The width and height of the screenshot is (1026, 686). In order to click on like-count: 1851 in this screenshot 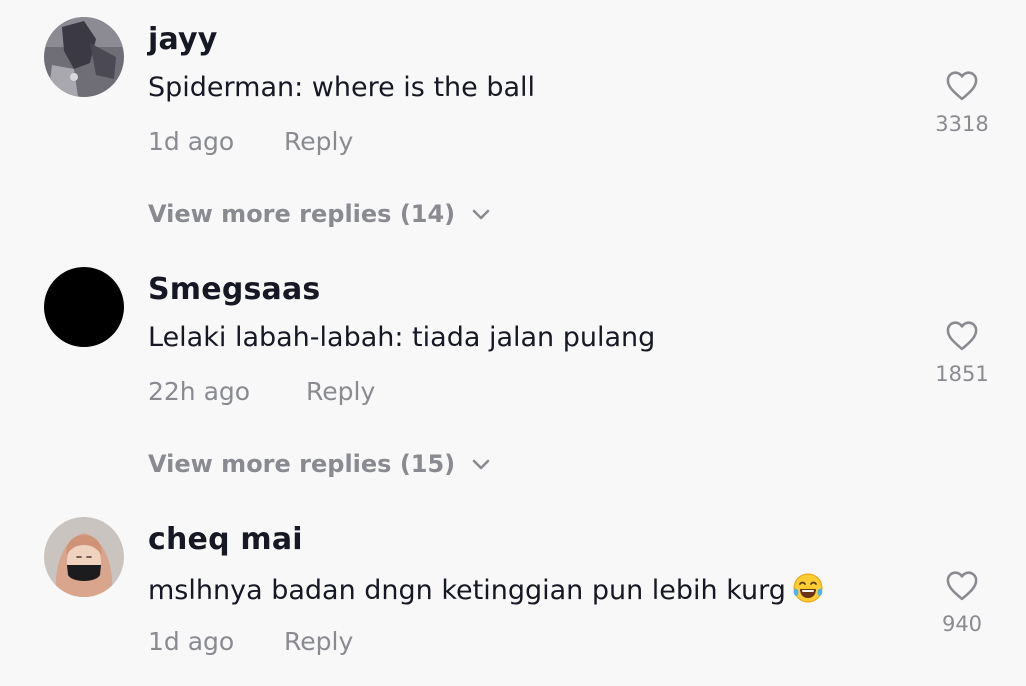, I will do `click(962, 374)`.